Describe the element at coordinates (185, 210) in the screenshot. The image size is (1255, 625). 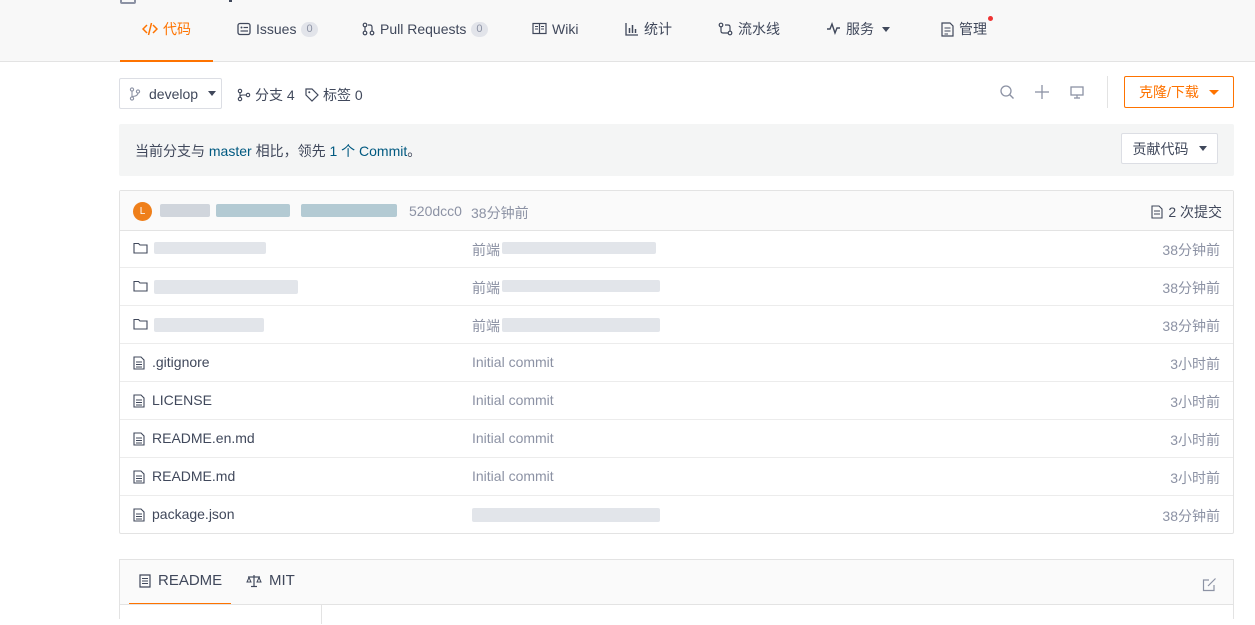
I see `redacted-author` at that location.